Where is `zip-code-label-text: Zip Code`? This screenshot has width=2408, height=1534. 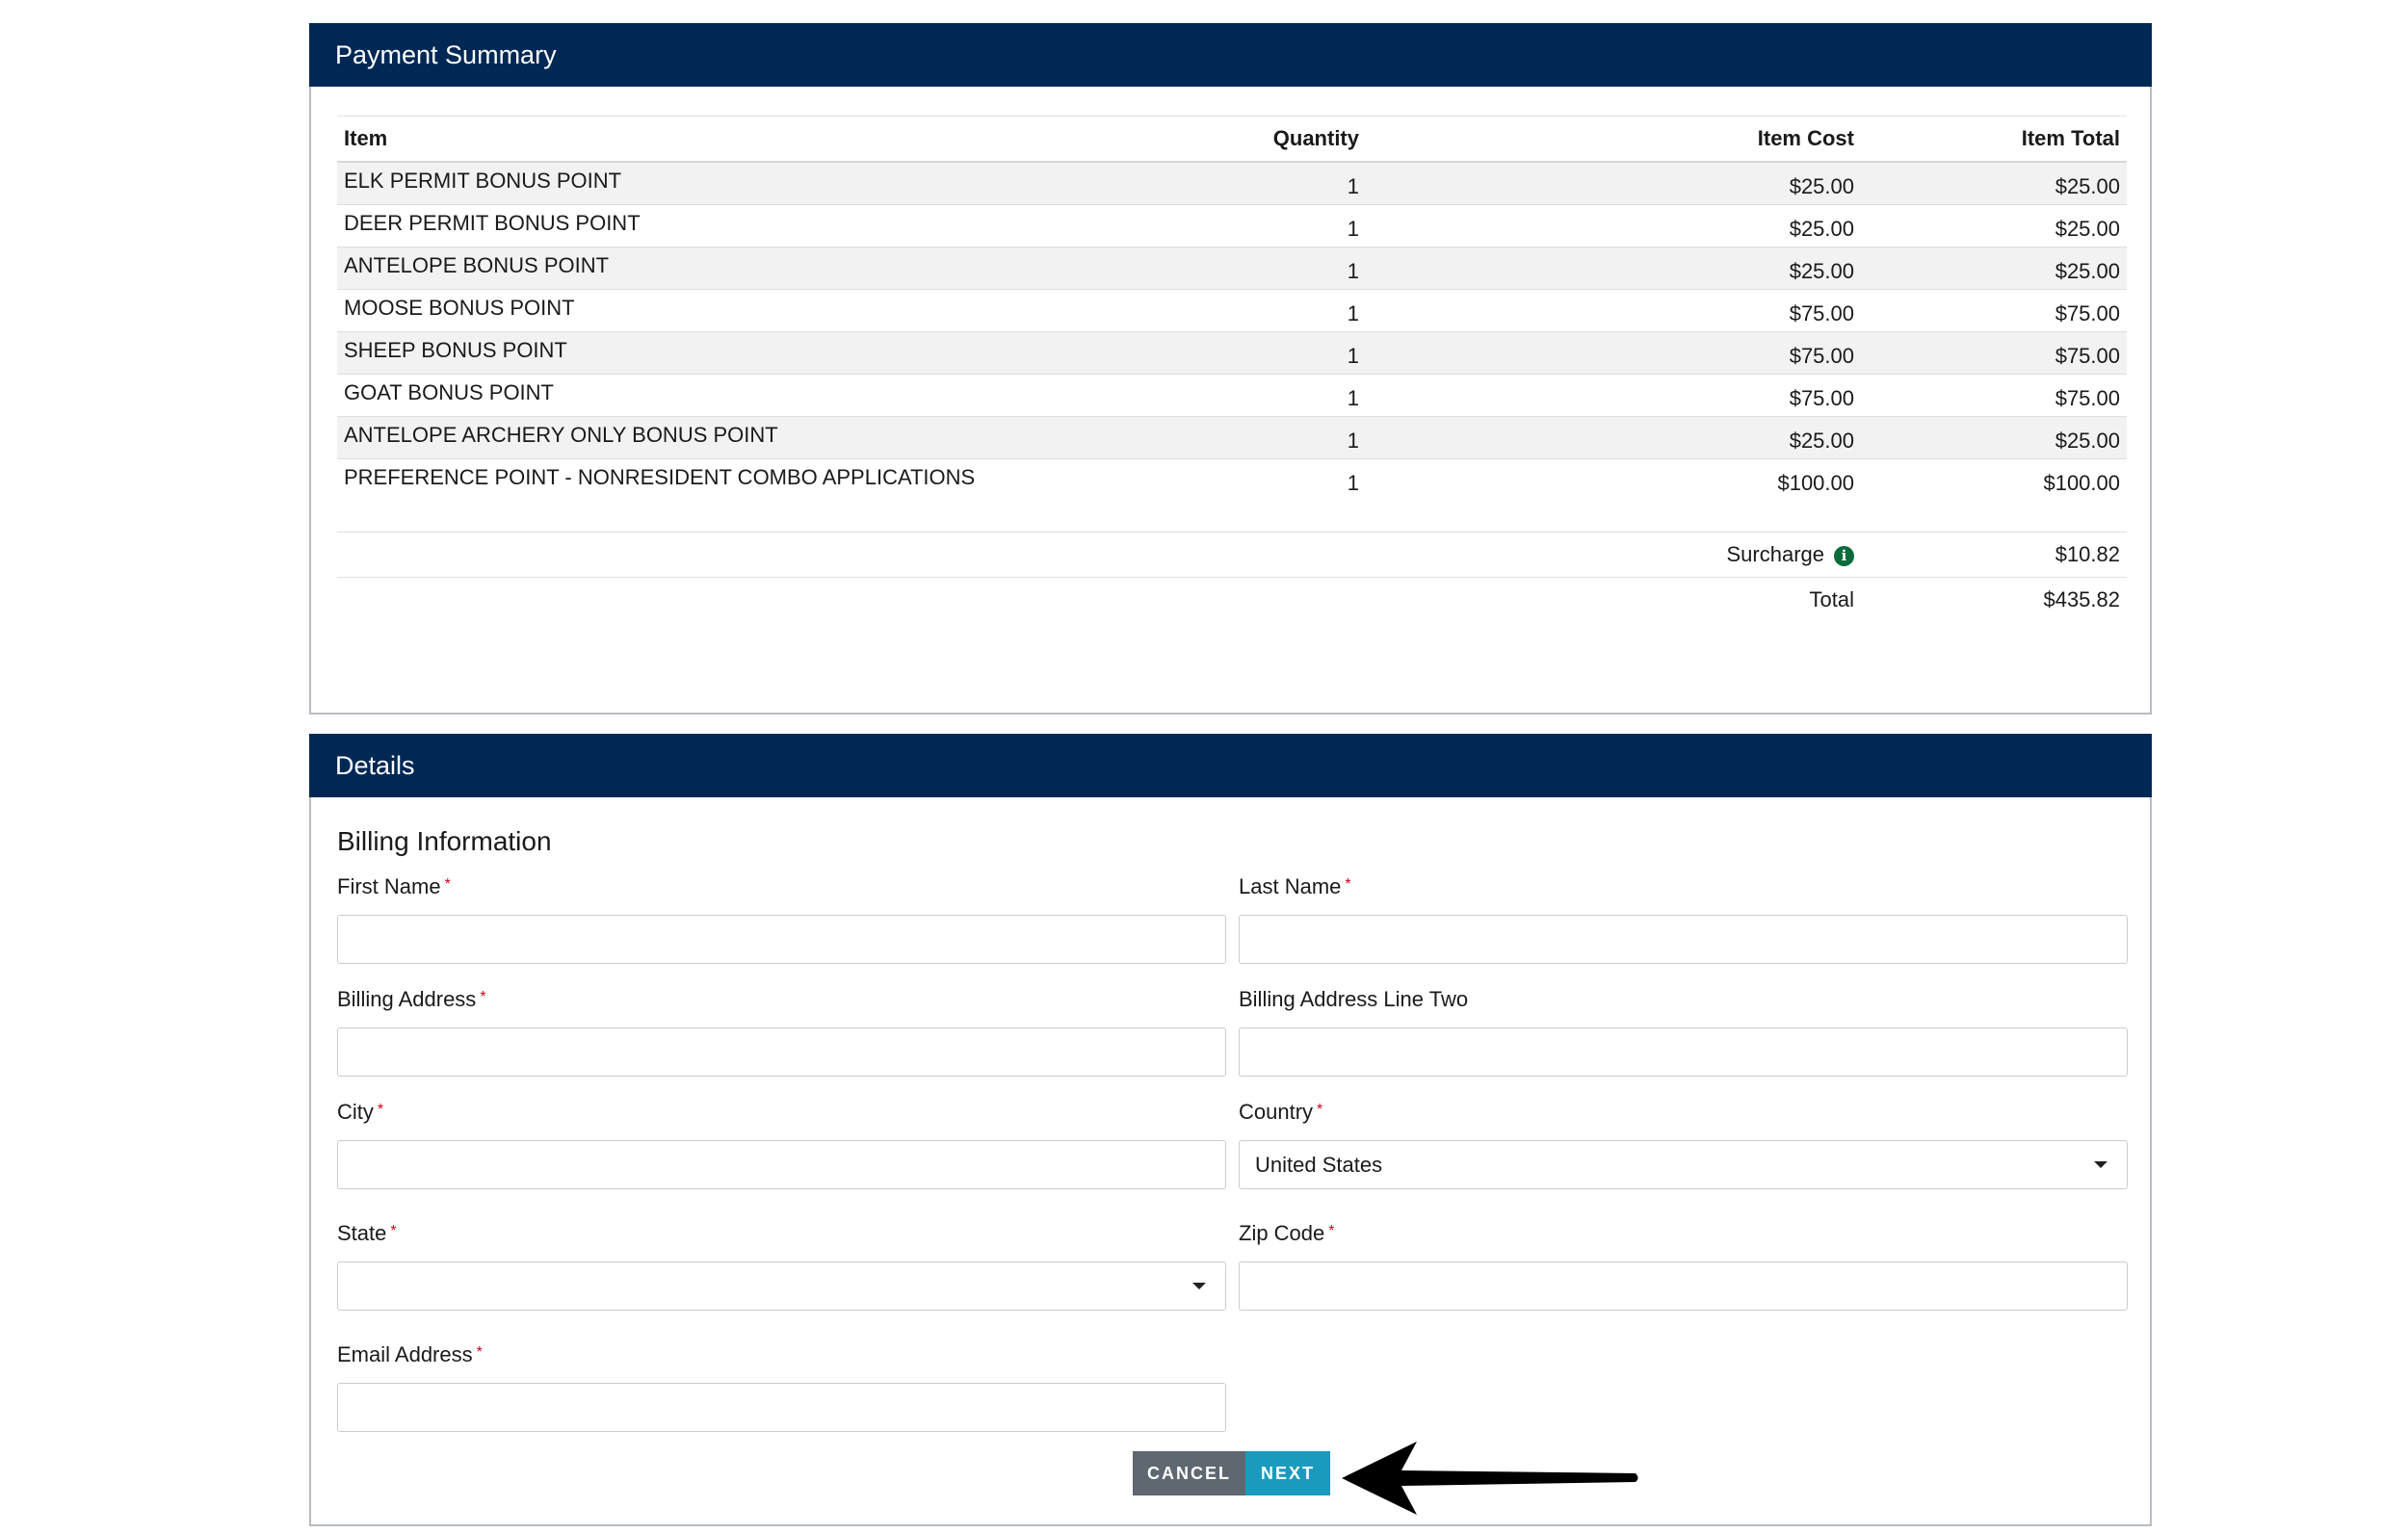
zip-code-label-text: Zip Code is located at coordinates (1282, 1233).